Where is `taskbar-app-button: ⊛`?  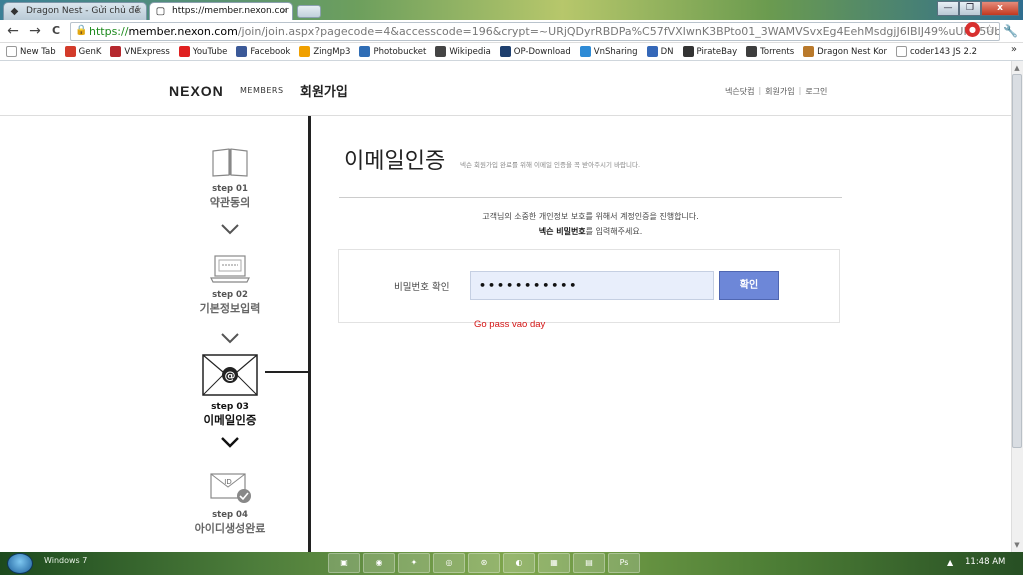
taskbar-app-button: ⊛ is located at coordinates (484, 563).